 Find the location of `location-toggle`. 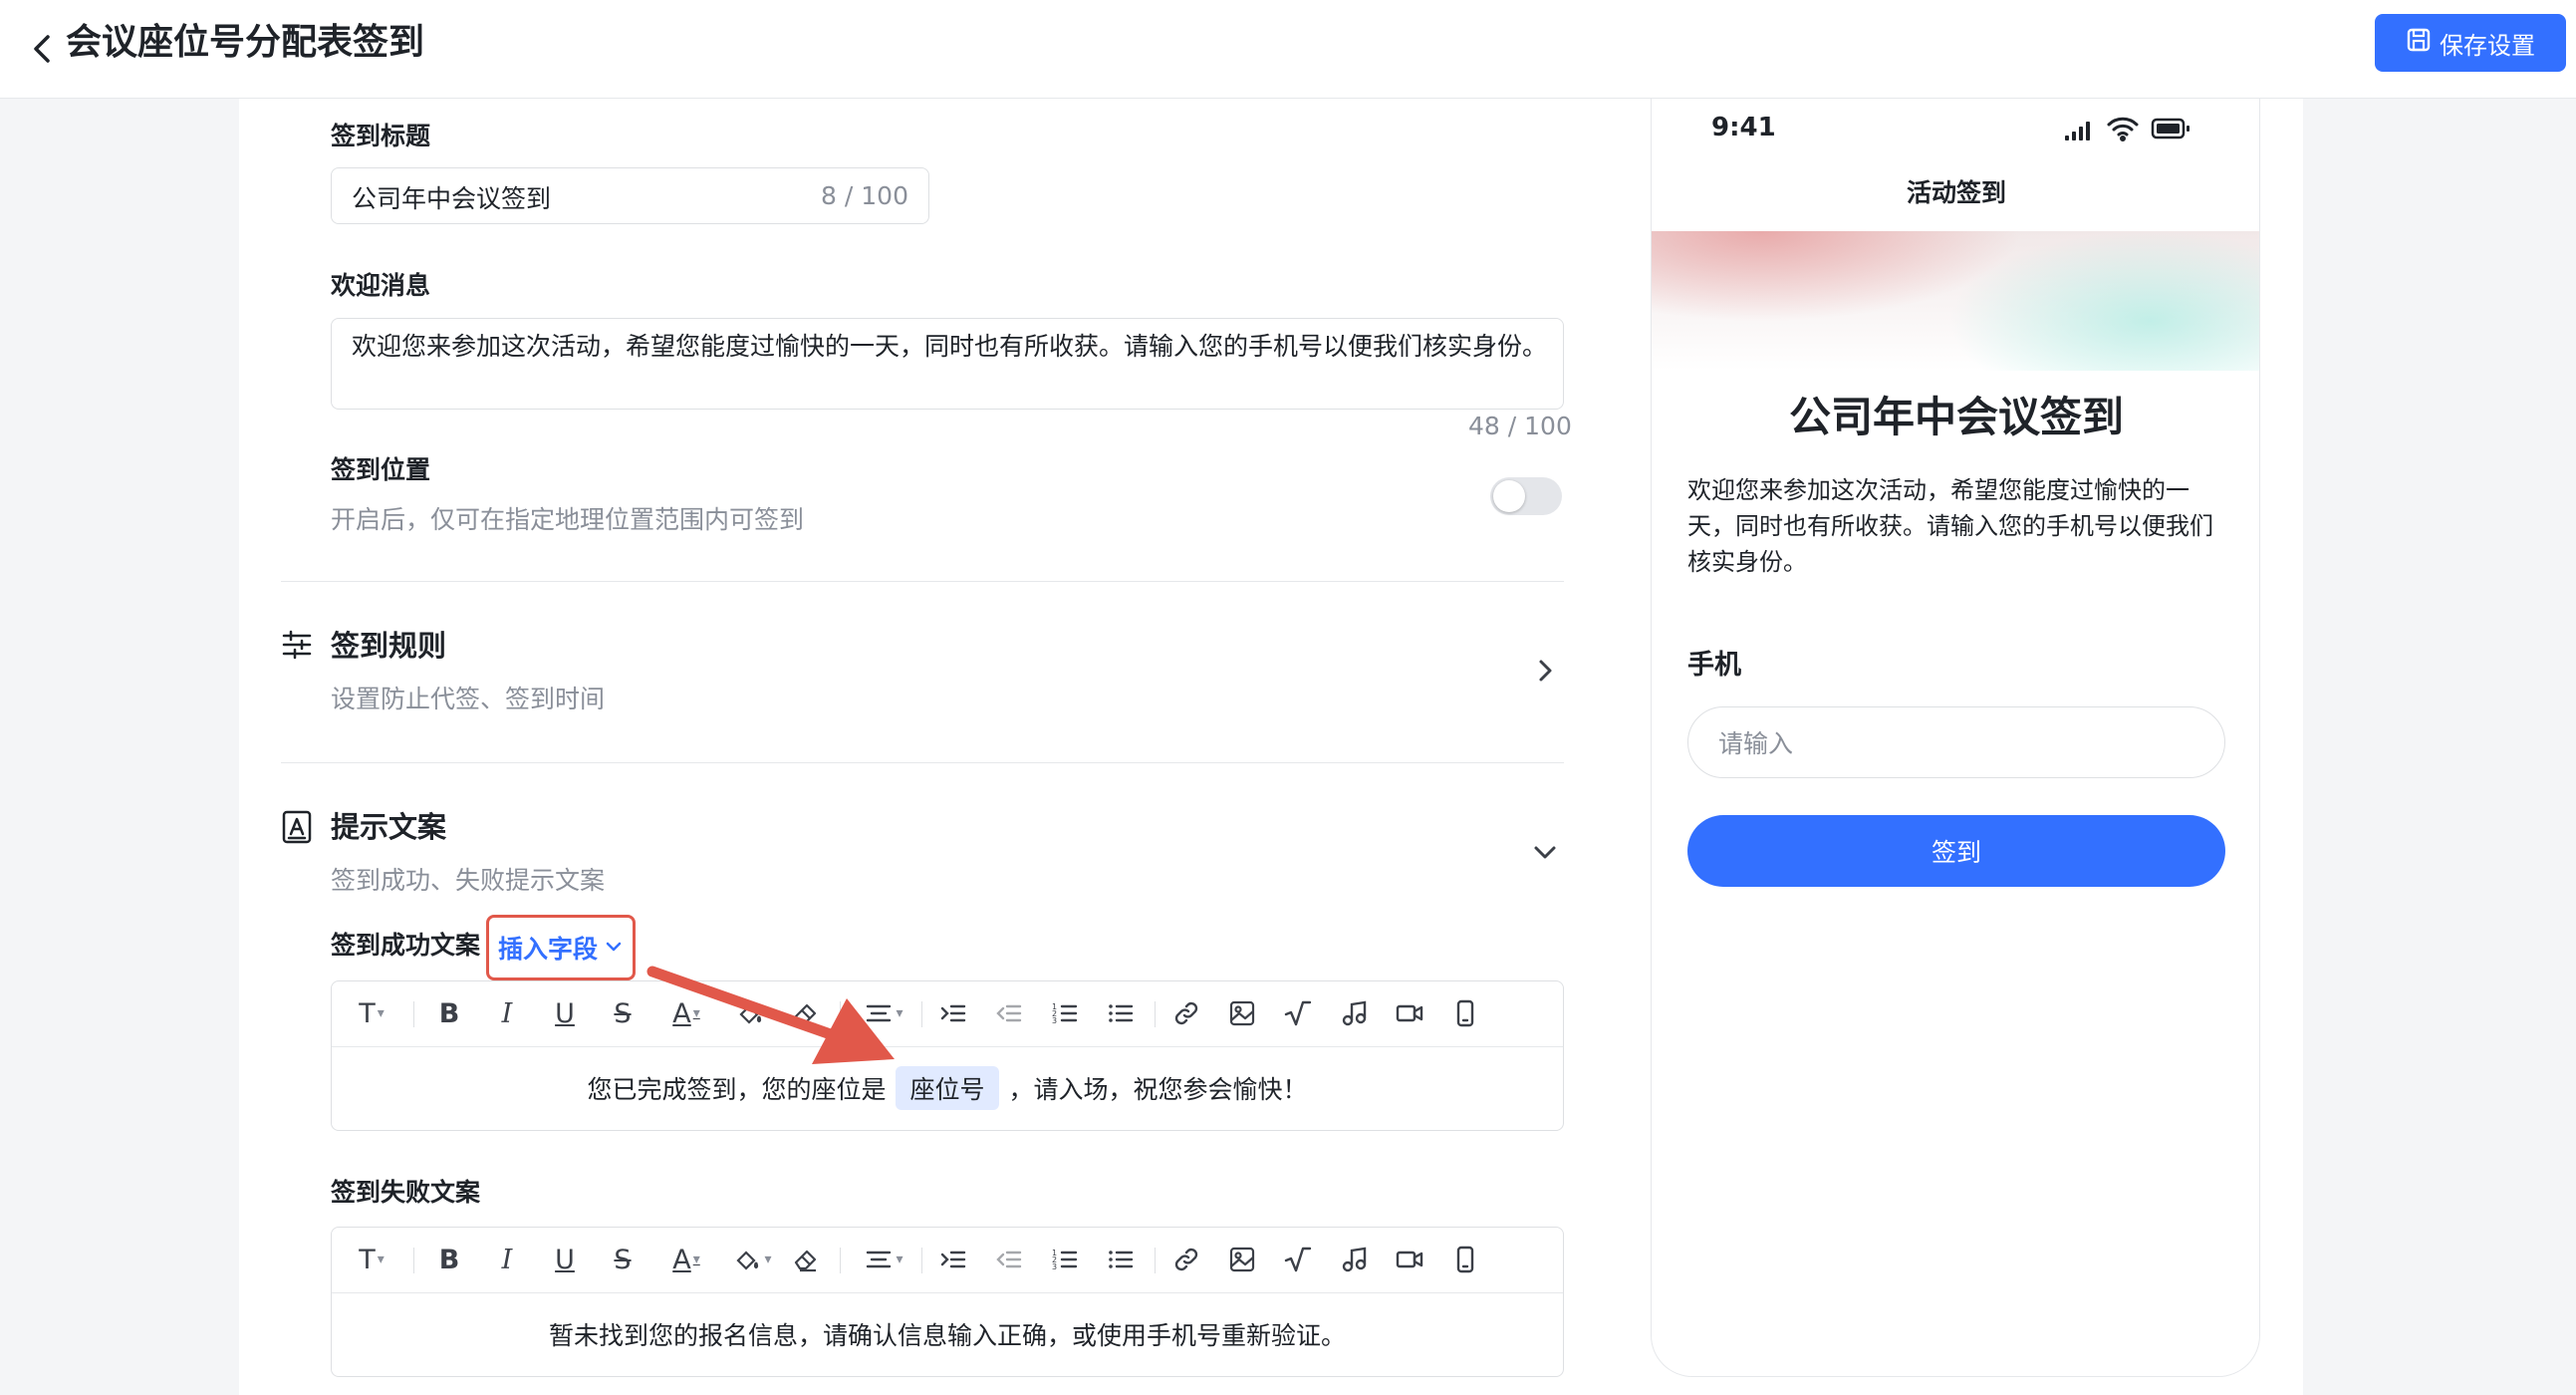

location-toggle is located at coordinates (1526, 496).